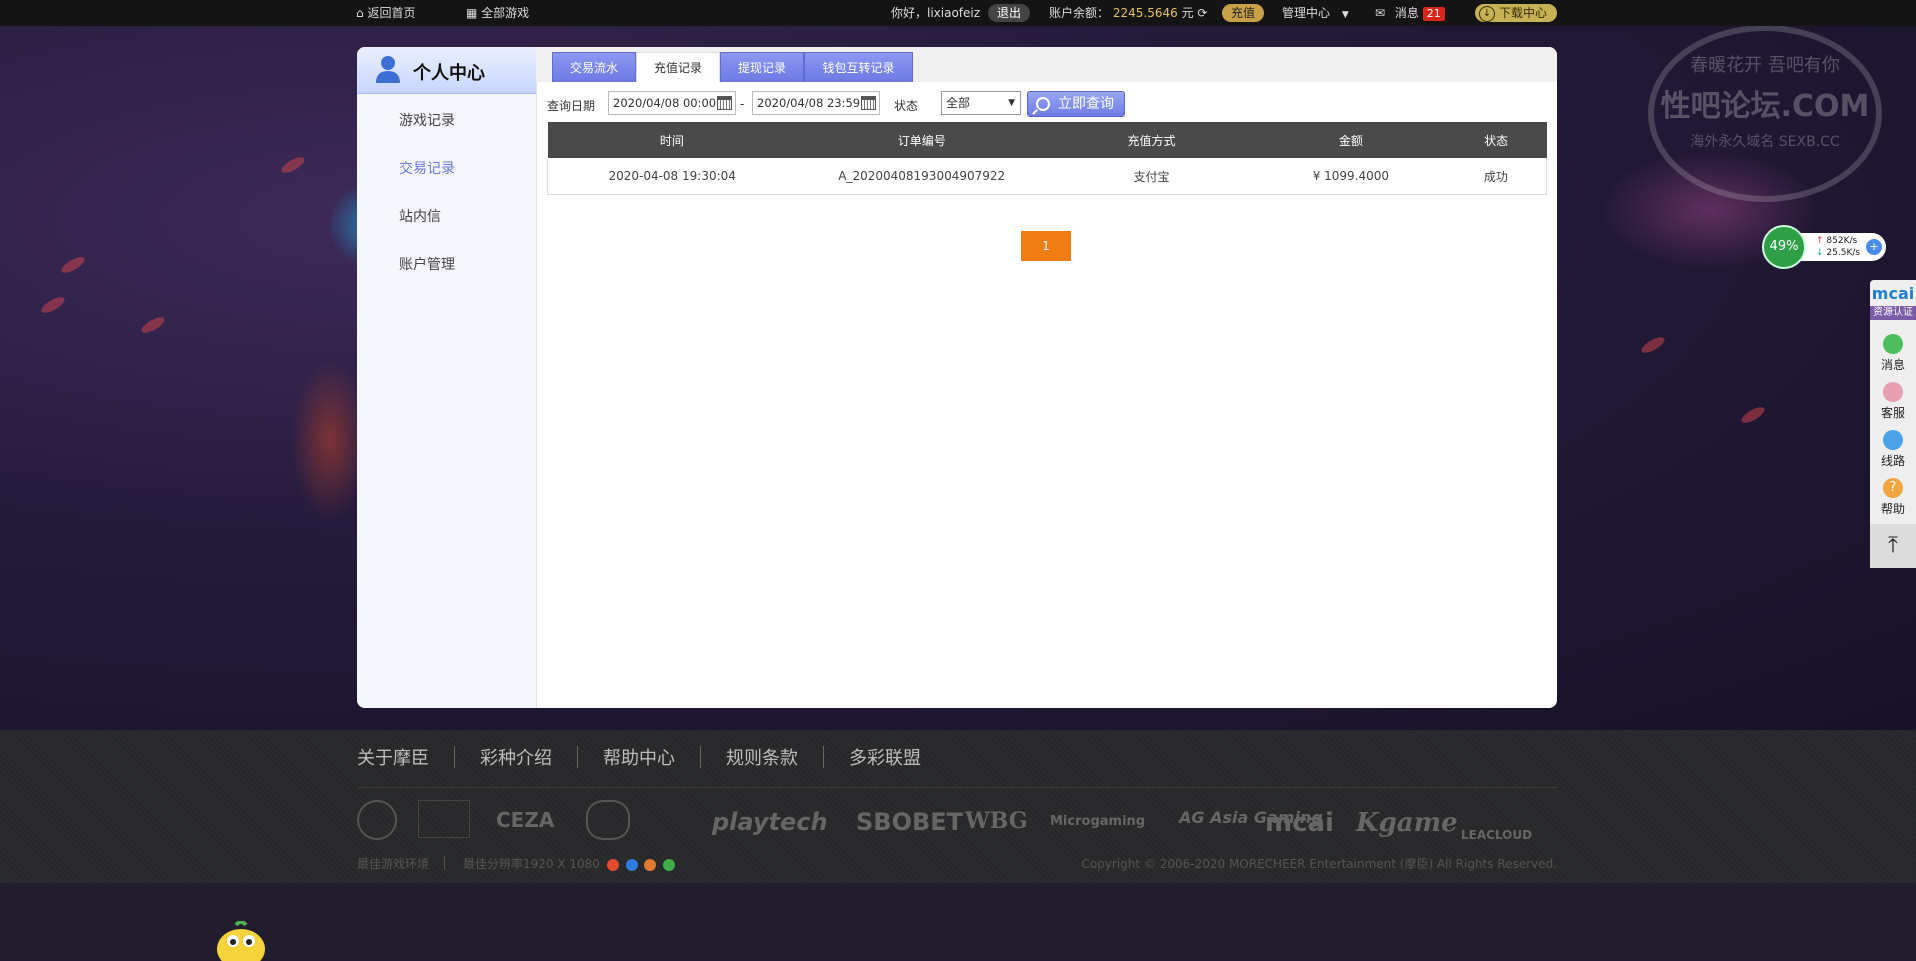 The image size is (1916, 961). I want to click on tab-transaction-flow: 交易流水, so click(594, 67).